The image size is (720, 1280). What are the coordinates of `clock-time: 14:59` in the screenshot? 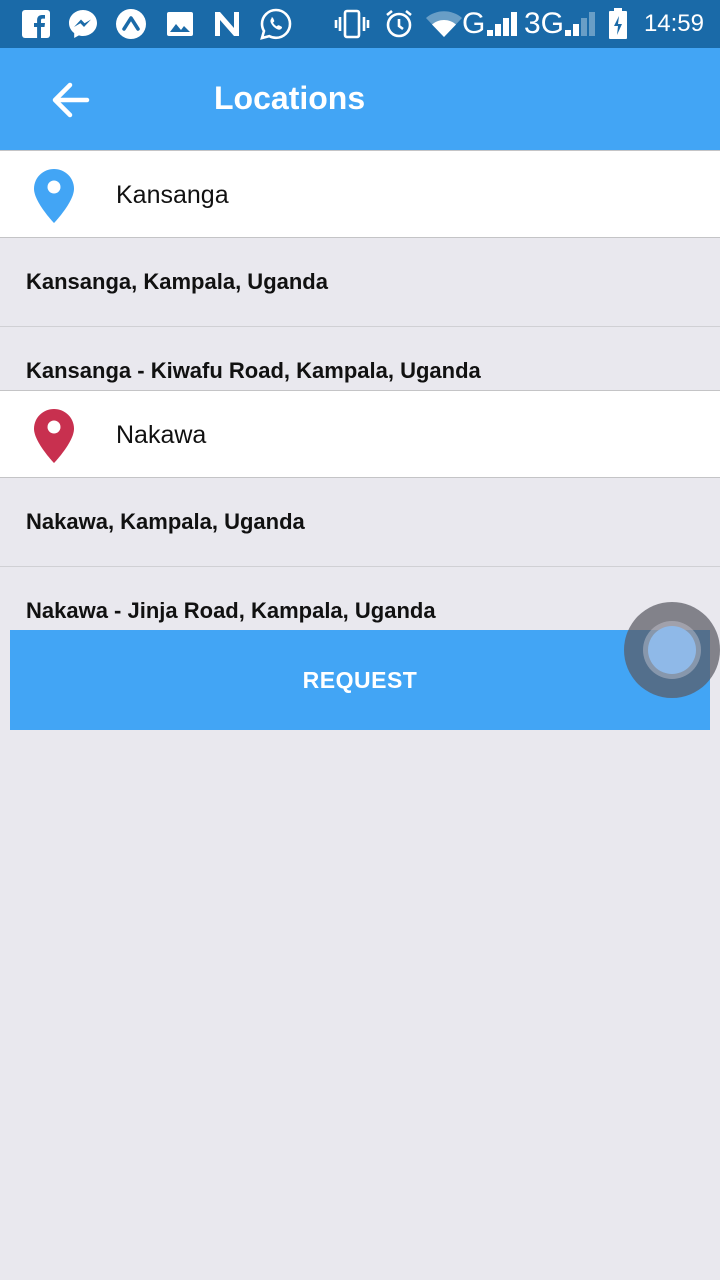 It's located at (673, 23).